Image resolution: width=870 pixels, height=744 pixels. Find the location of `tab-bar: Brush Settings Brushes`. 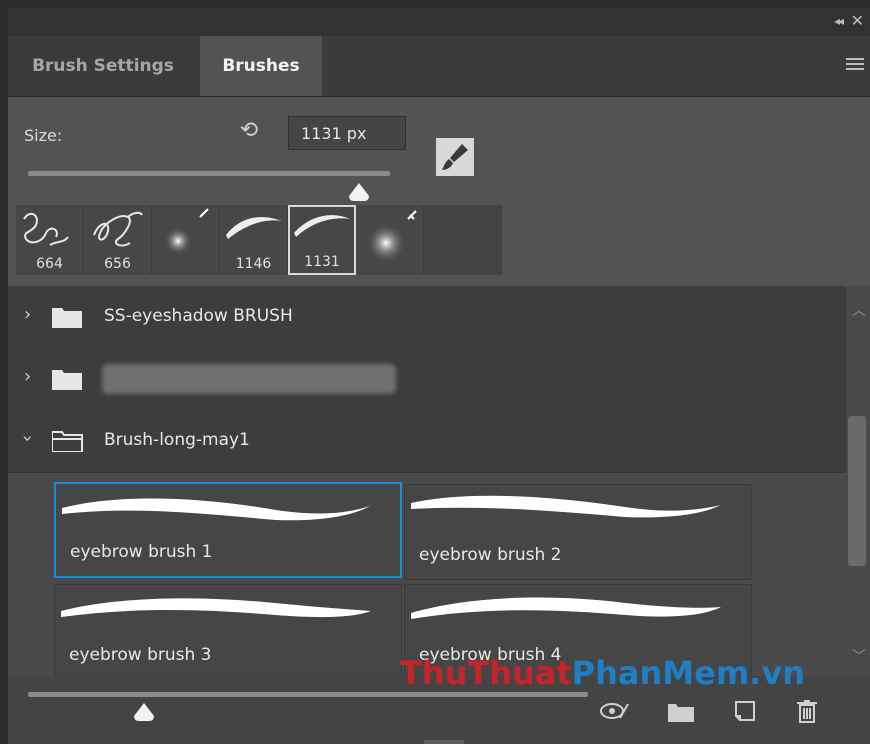

tab-bar: Brush Settings Brushes is located at coordinates (439, 66).